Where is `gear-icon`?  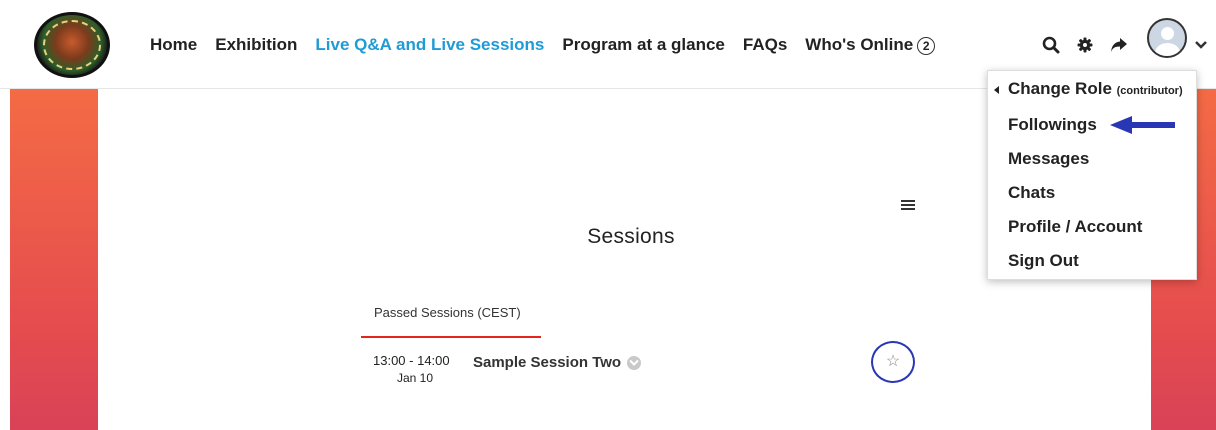 gear-icon is located at coordinates (1085, 45).